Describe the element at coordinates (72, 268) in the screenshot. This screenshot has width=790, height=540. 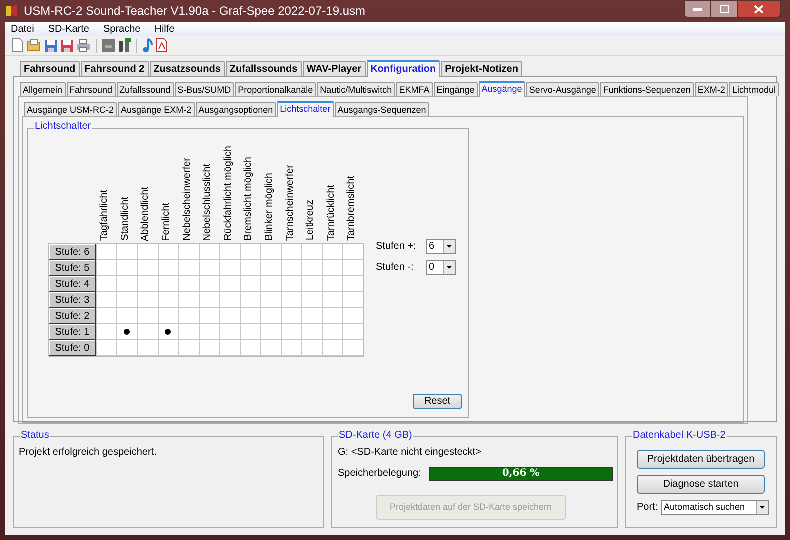
I see `row-header: Stufe: 5` at that location.